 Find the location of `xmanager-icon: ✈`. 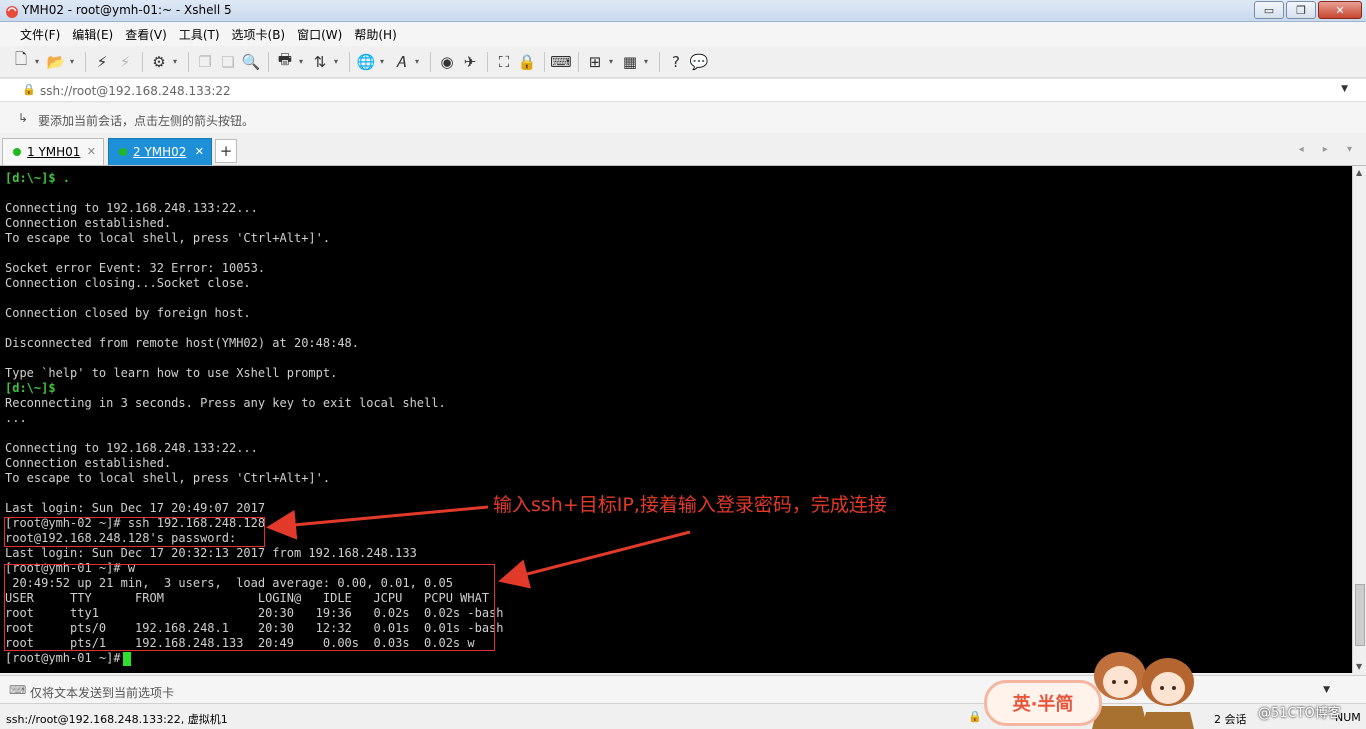

xmanager-icon: ✈ is located at coordinates (470, 62).